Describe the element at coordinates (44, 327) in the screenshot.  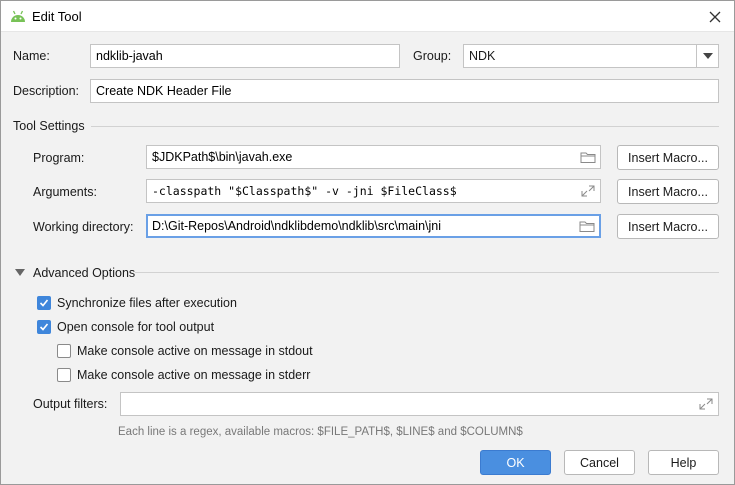
I see `open-console-checkbox` at that location.